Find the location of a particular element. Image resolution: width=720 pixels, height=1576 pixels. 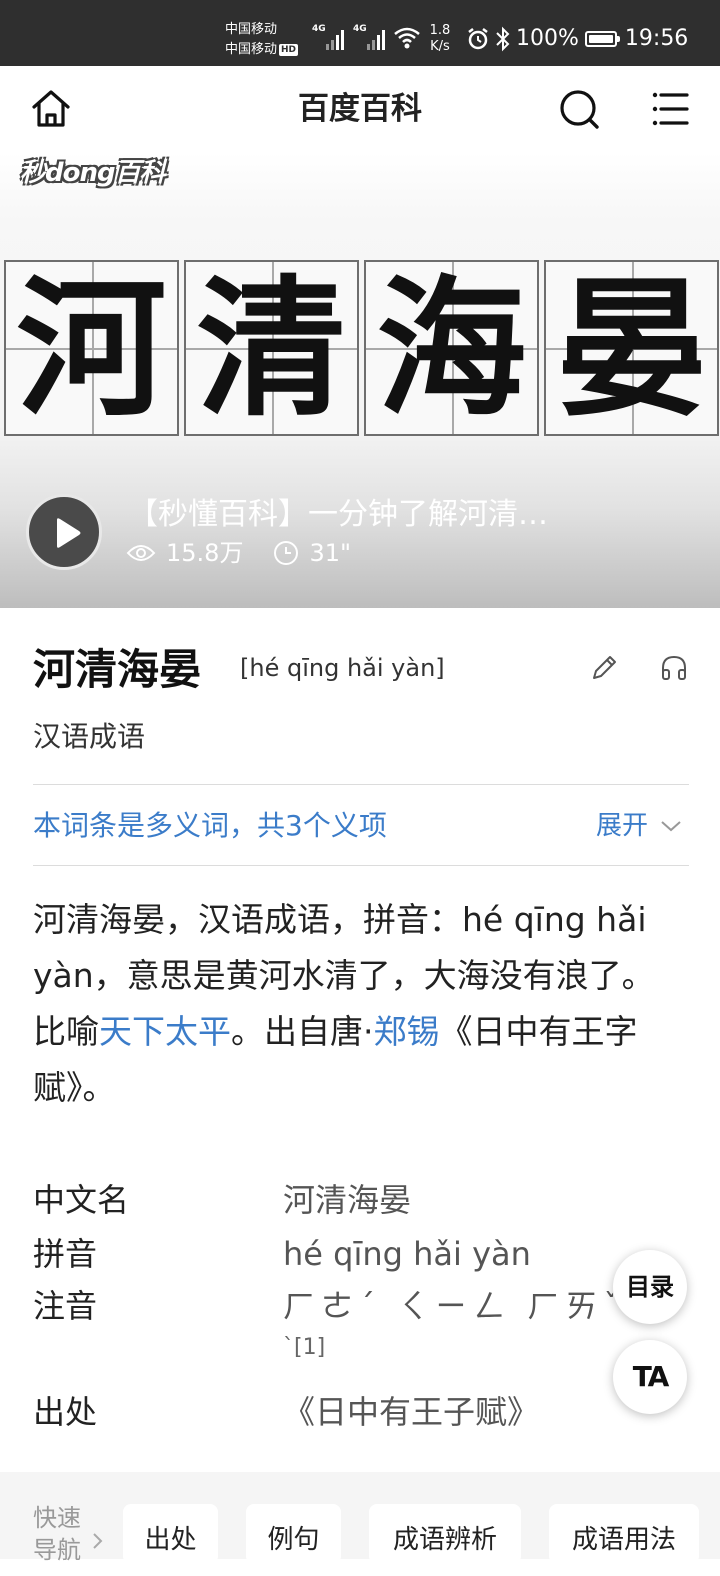

alarm-icon is located at coordinates (478, 39).